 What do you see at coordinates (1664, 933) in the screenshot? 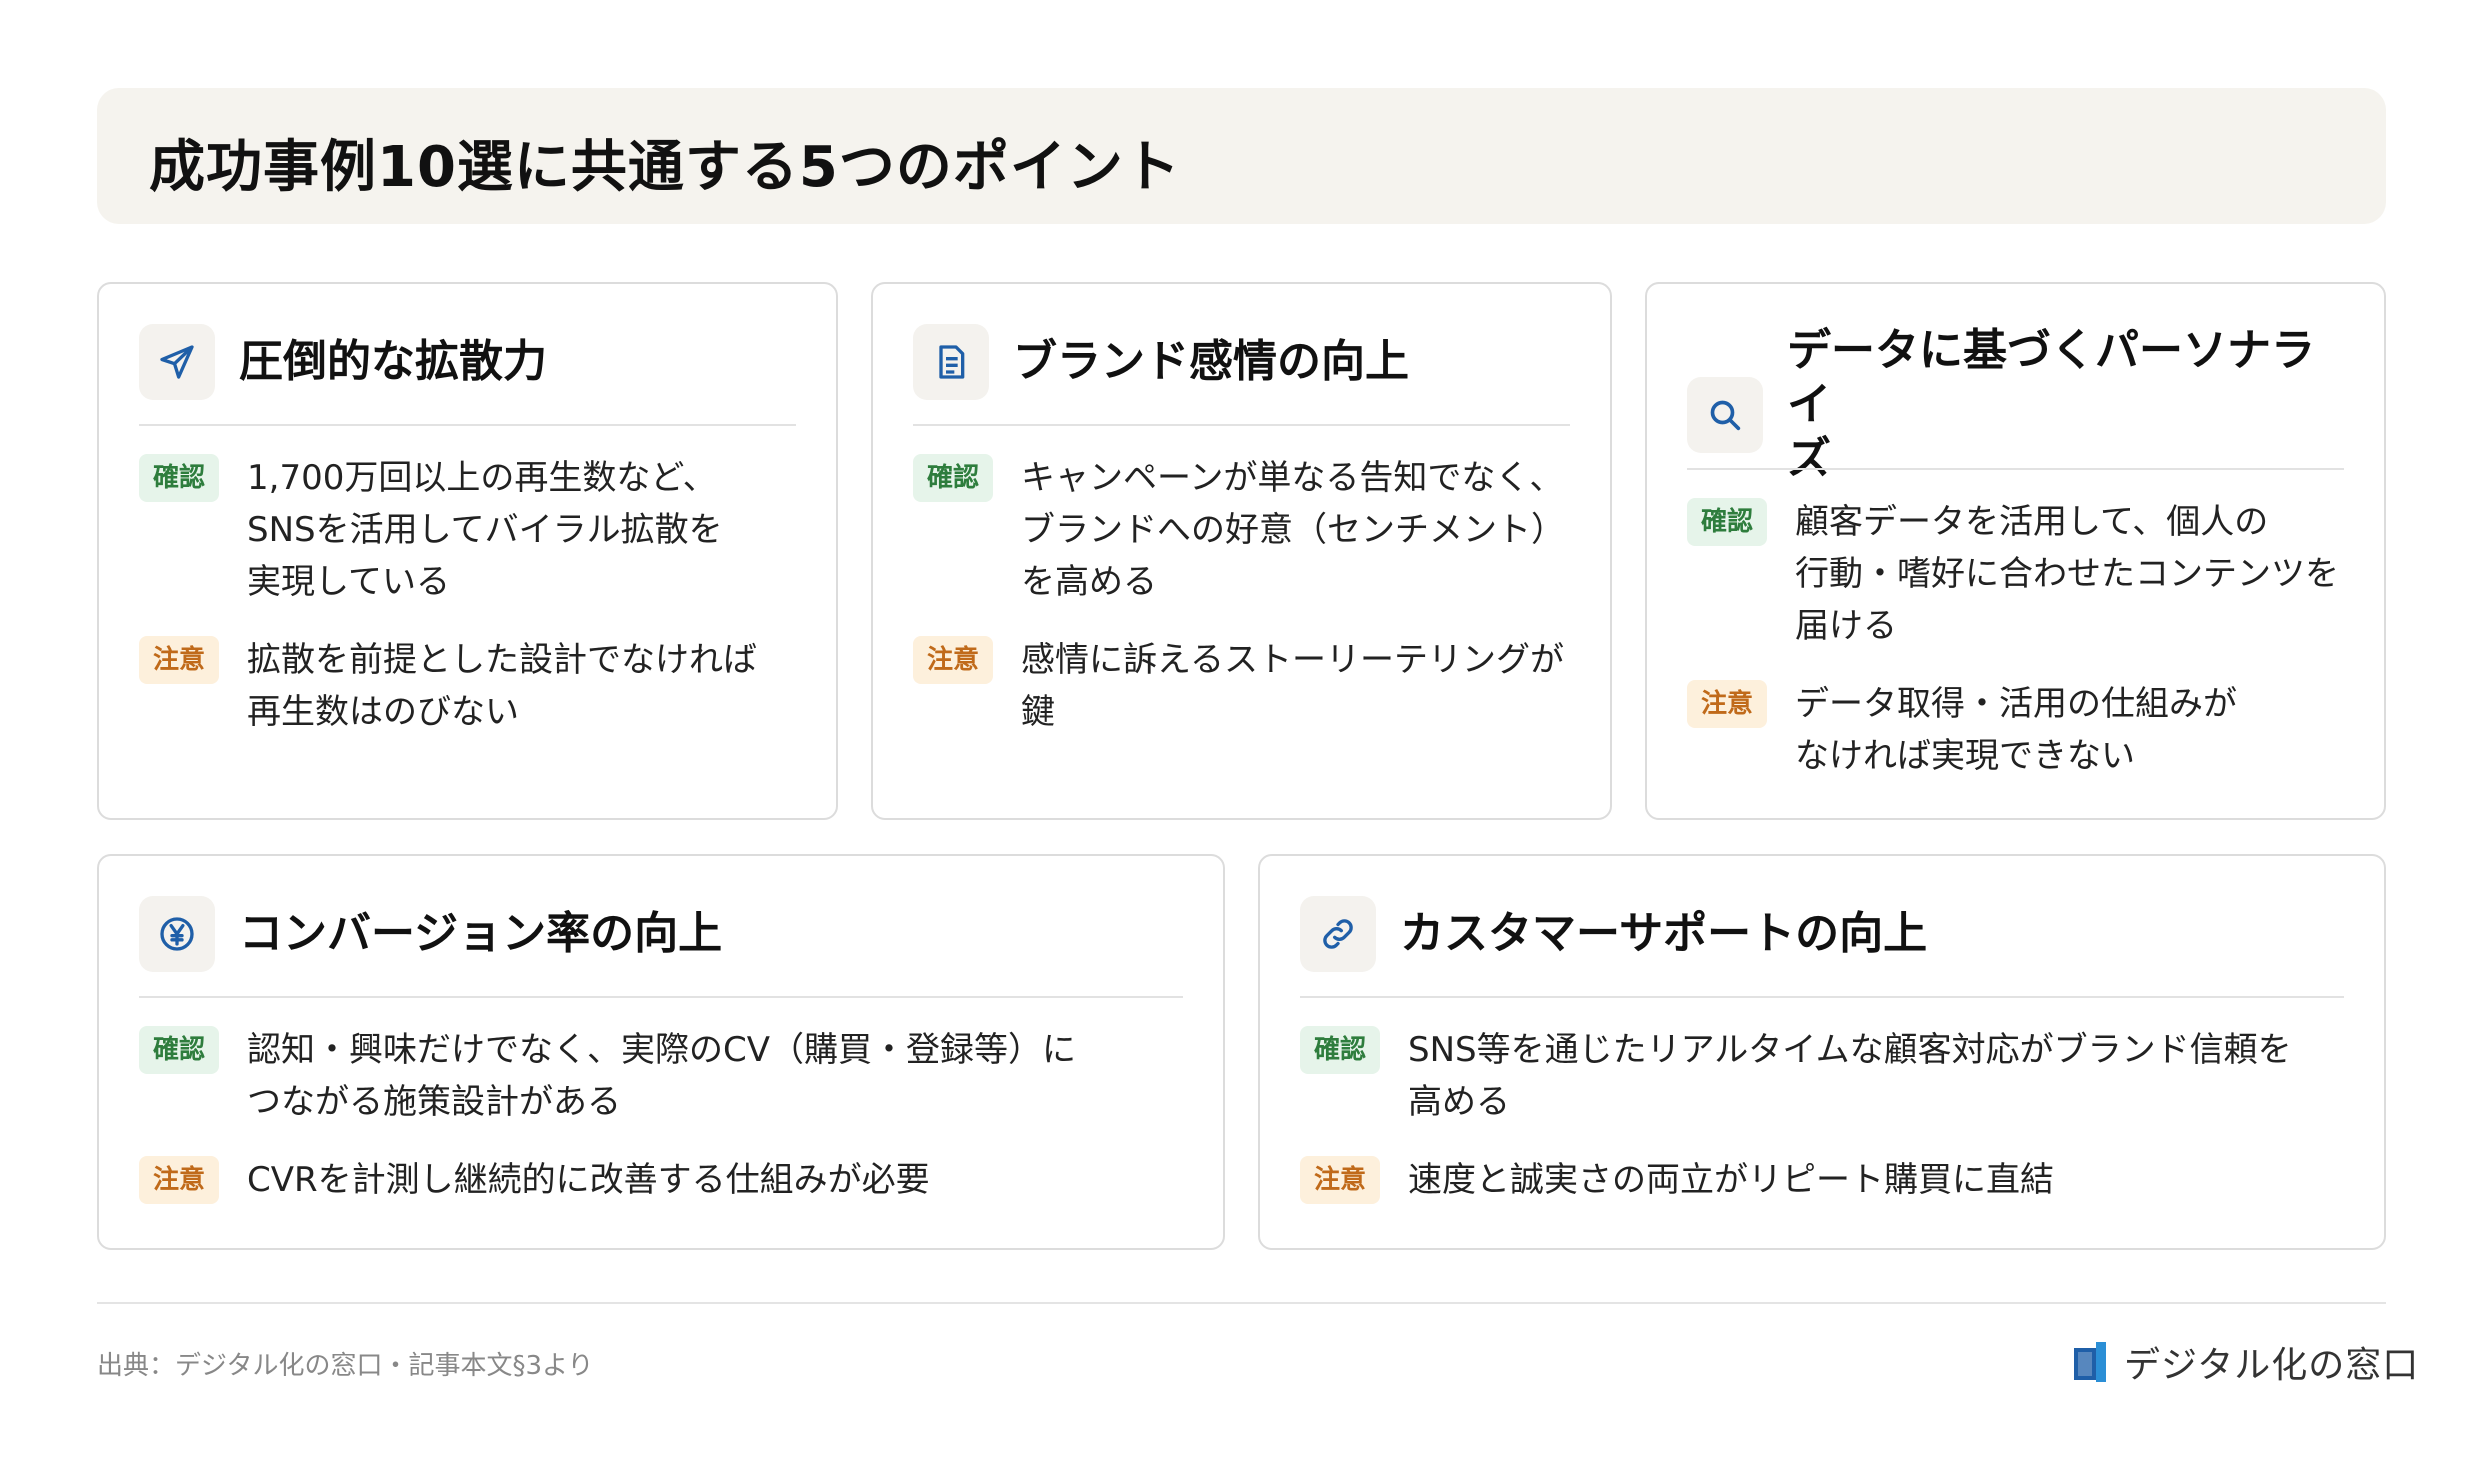
I see `card-title: カスタマーサポートの向上` at bounding box center [1664, 933].